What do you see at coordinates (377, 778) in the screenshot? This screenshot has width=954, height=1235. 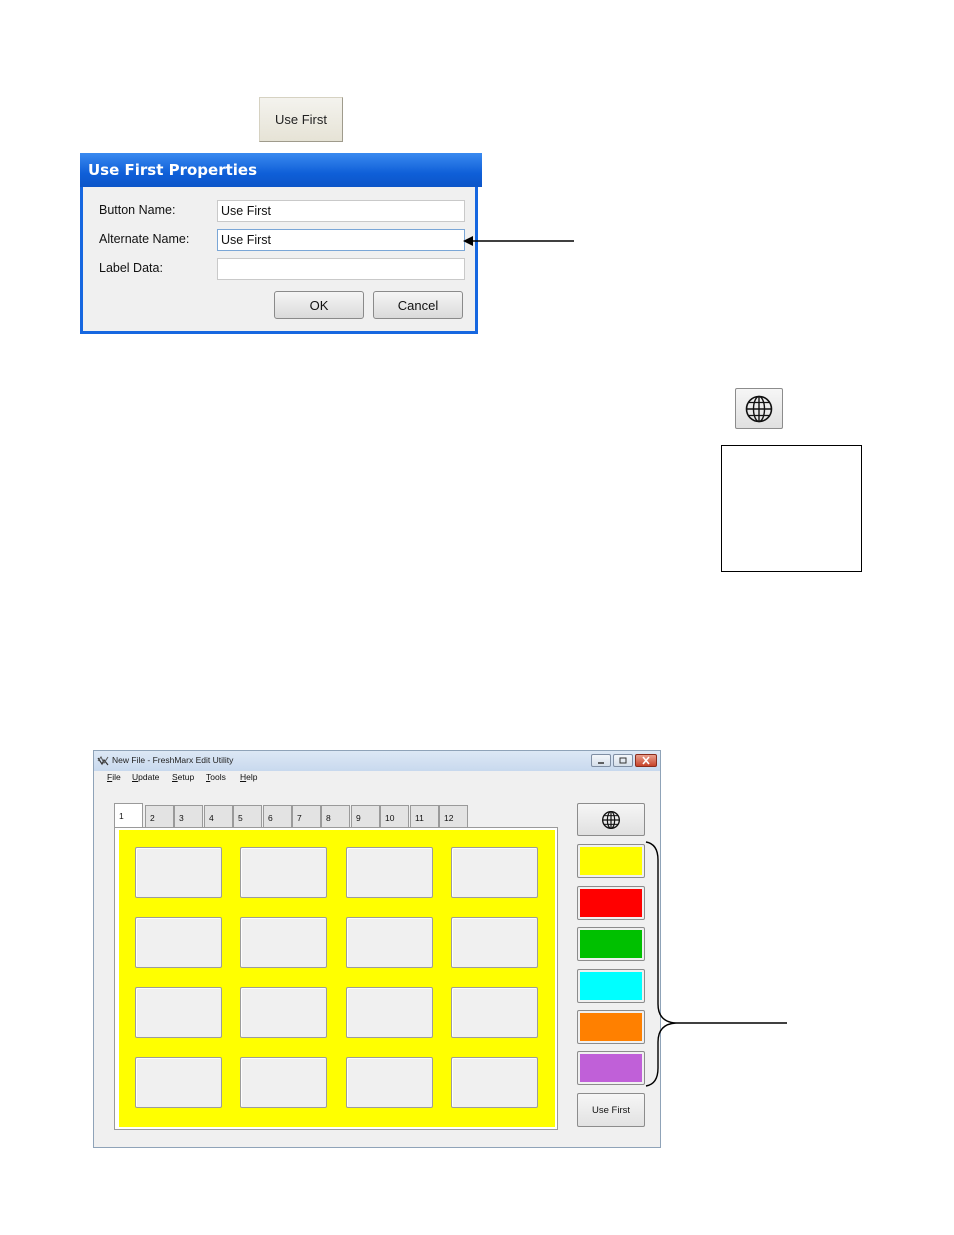 I see `menu-bar: File Update Setup Tools Help` at bounding box center [377, 778].